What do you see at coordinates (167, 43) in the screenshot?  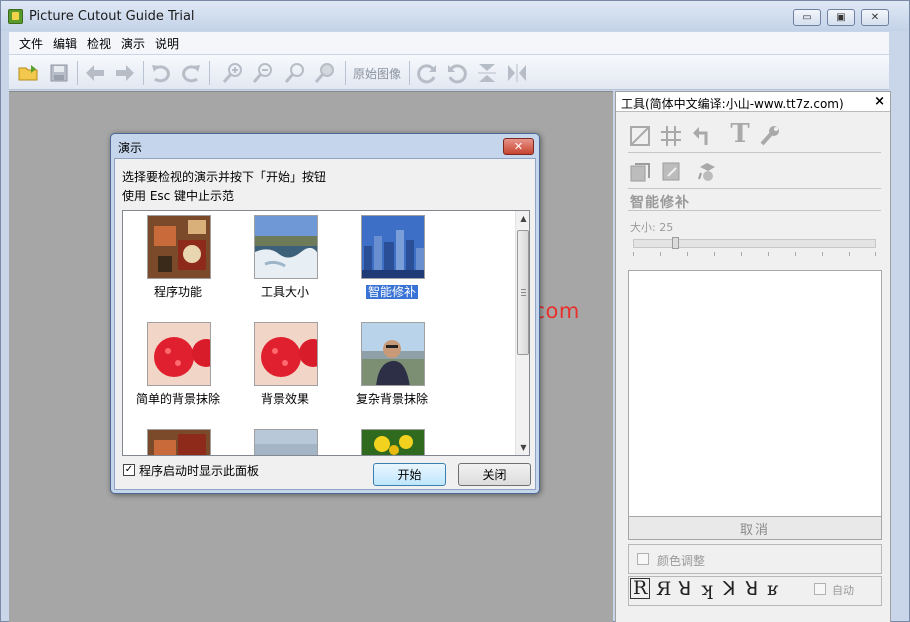 I see `menu-help: 说明` at bounding box center [167, 43].